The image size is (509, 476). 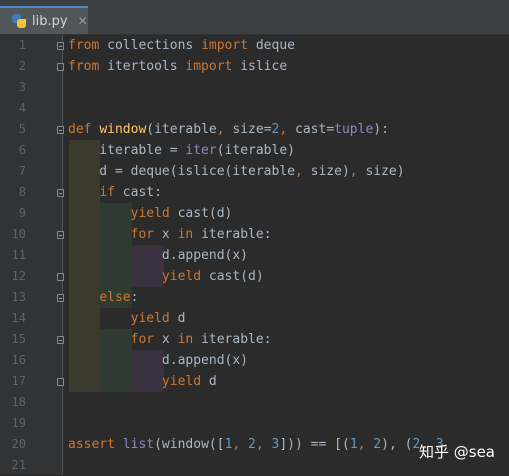 What do you see at coordinates (22, 171) in the screenshot?
I see `line-number: 7` at bounding box center [22, 171].